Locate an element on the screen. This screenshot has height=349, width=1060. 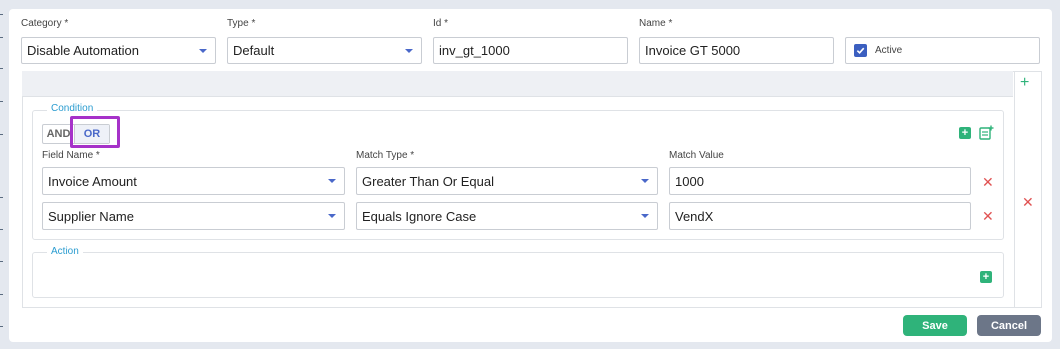
rule-actions-column is located at coordinates (1028, 189).